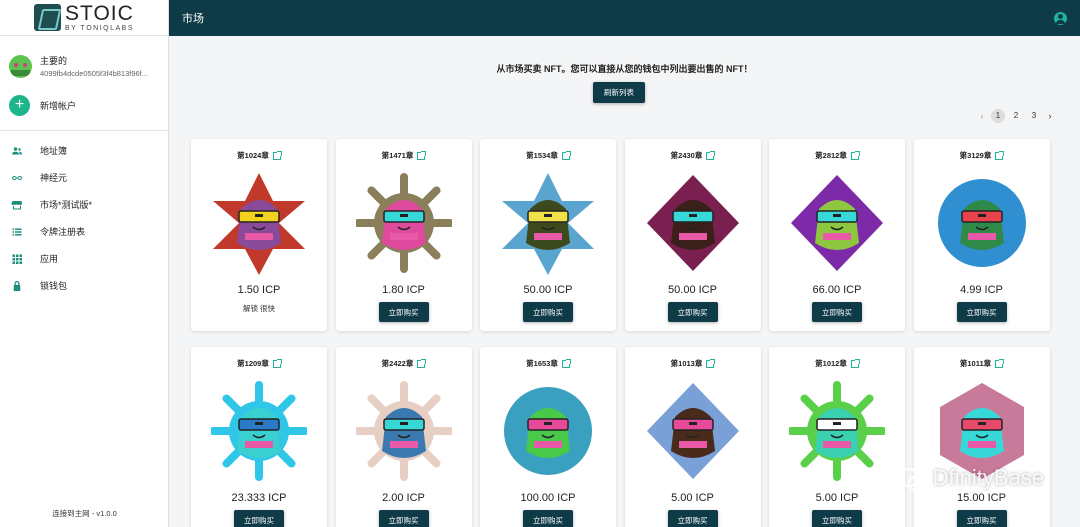 This screenshot has width=1080, height=527. Describe the element at coordinates (912, 479) in the screenshot. I see `wechat-icon` at that location.